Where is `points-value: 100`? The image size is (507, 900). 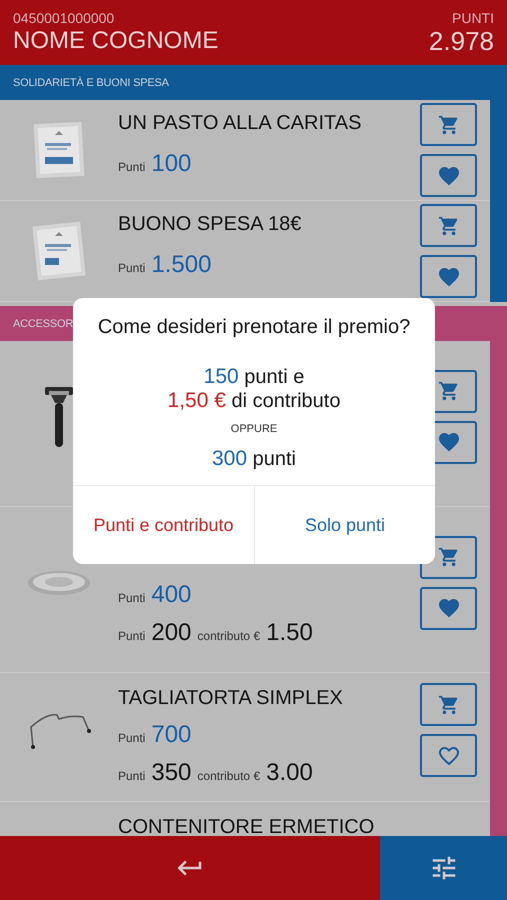 points-value: 100 is located at coordinates (171, 164).